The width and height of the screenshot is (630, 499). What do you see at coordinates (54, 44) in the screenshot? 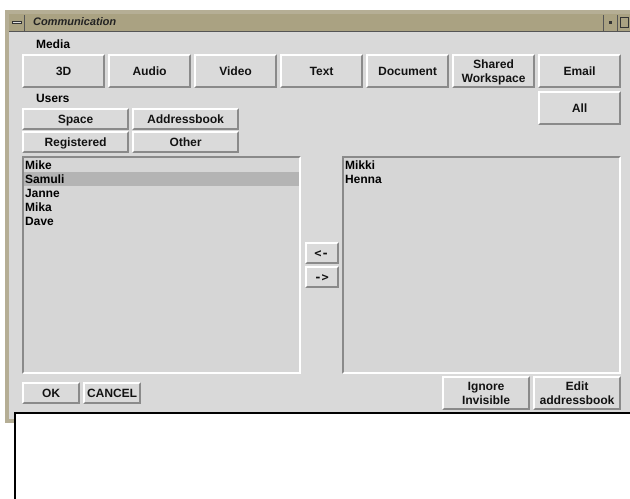
I see `section-label: Media` at bounding box center [54, 44].